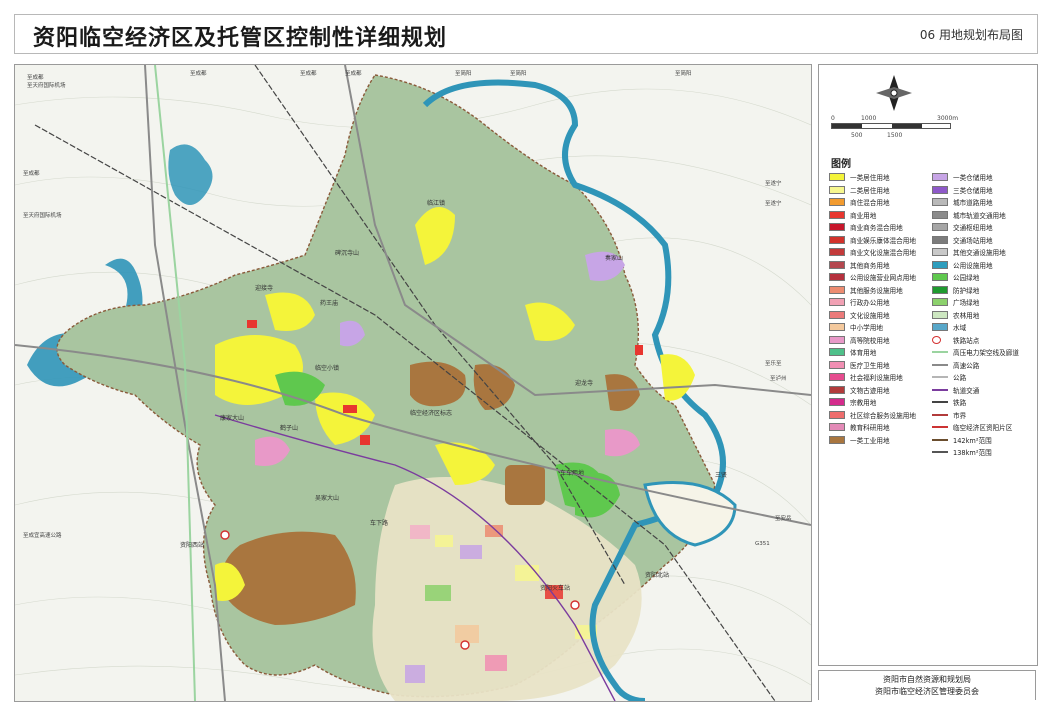  I want to click on scale-label: 1000, so click(869, 118).